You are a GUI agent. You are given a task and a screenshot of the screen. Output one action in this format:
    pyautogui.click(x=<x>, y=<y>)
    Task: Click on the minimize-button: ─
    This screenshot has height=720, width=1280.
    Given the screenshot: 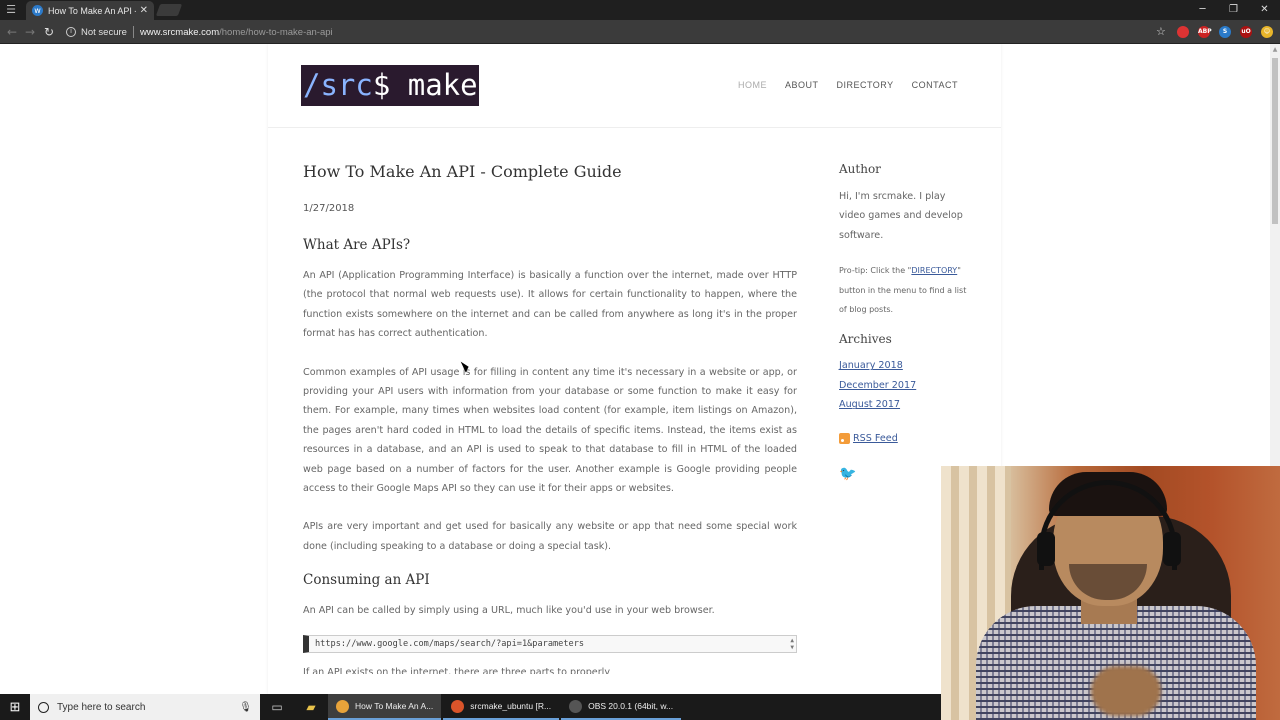 What is the action you would take?
    pyautogui.click(x=1202, y=10)
    